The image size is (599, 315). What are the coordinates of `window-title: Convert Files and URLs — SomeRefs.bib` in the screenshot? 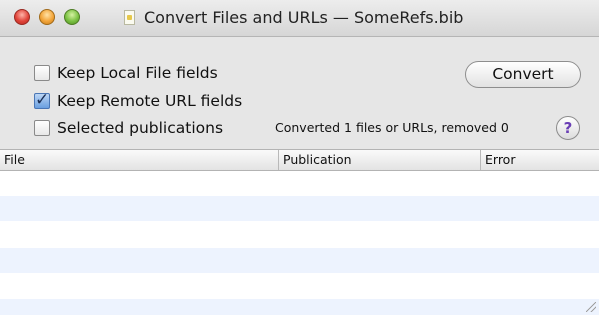 It's located at (304, 17).